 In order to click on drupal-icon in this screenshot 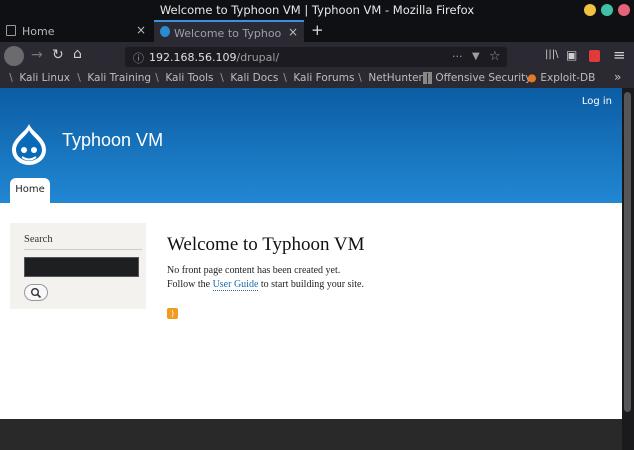, I will do `click(165, 31)`.